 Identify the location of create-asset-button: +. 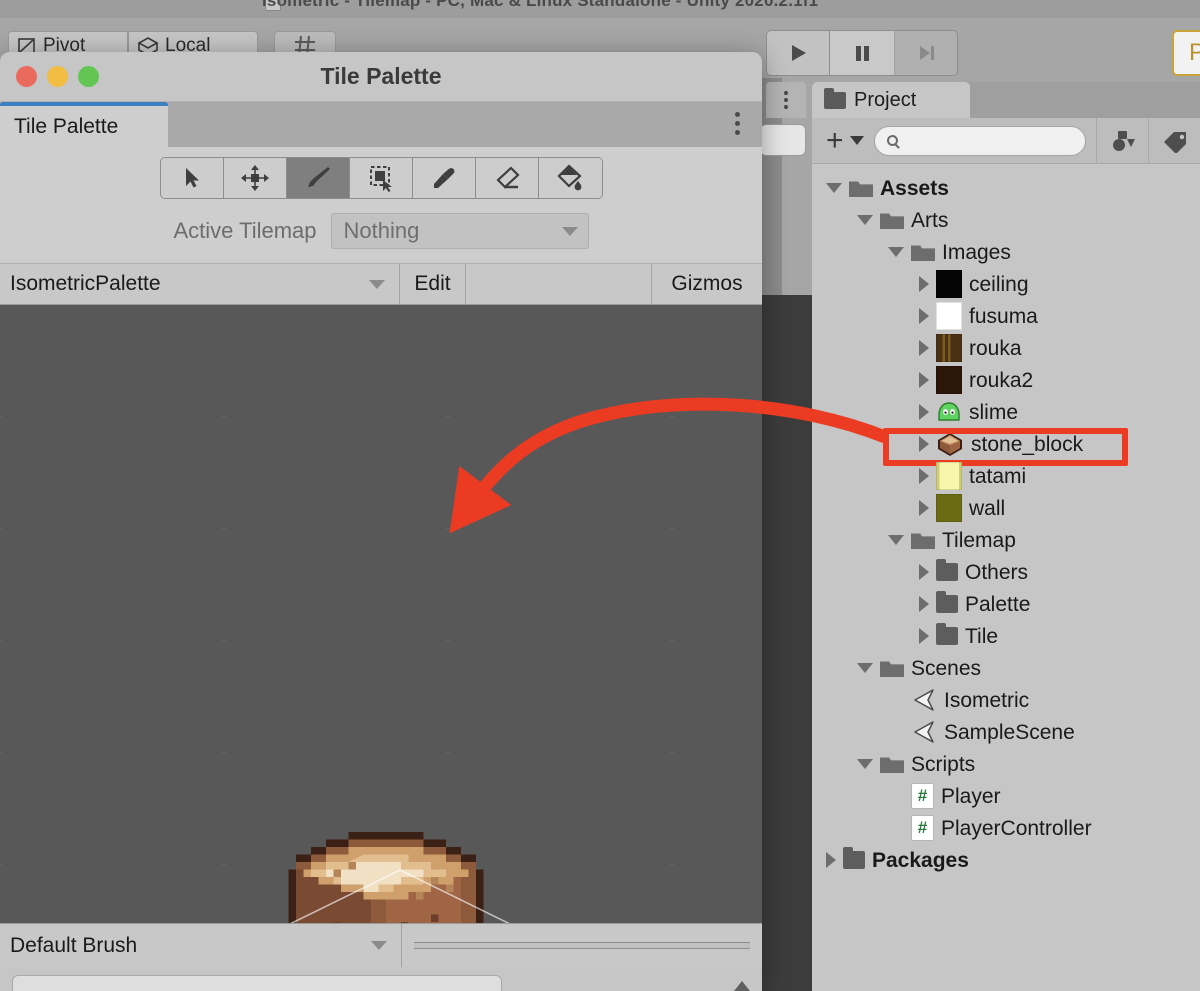
(843, 140).